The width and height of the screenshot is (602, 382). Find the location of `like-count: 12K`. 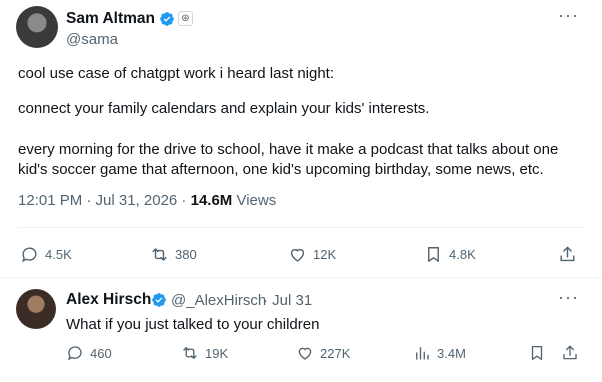

like-count: 12K is located at coordinates (325, 254).